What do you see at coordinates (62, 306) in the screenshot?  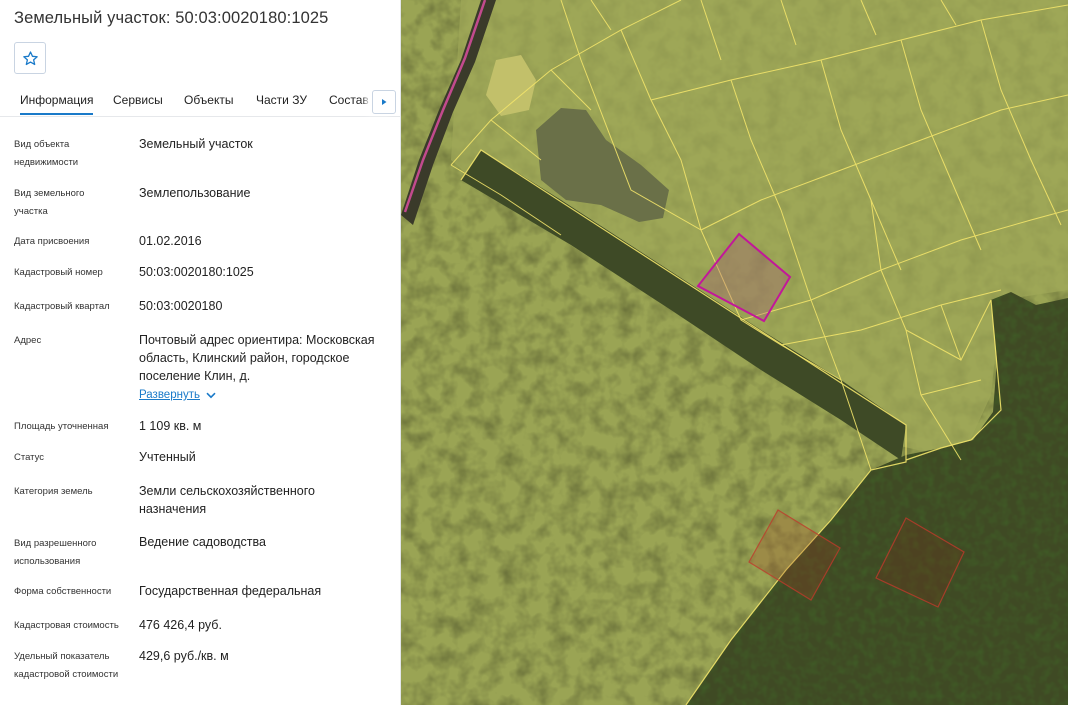 I see `label-cadastral-quarter: Кадастровый квартал` at bounding box center [62, 306].